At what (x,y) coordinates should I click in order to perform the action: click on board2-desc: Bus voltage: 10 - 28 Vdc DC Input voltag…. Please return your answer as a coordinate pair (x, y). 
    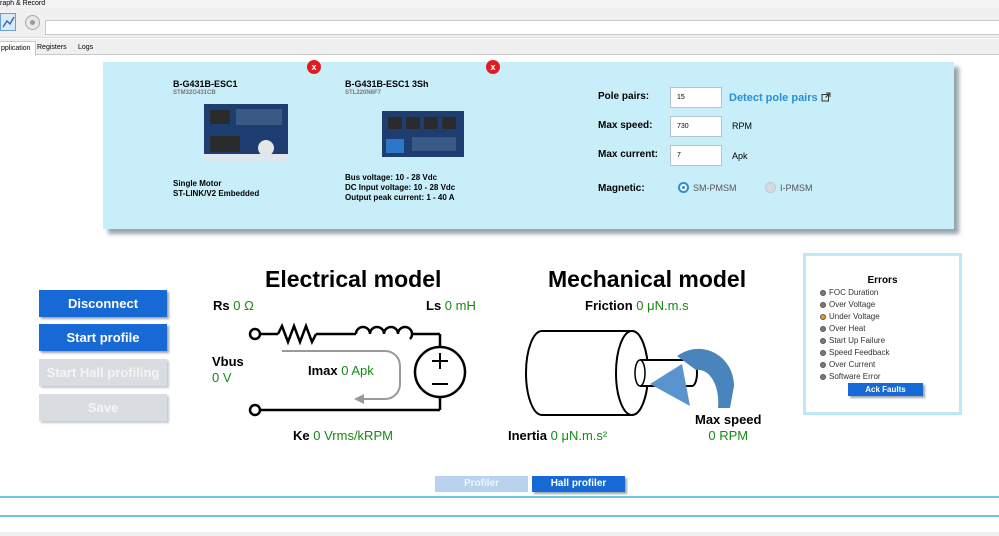
    Looking at the image, I should click on (400, 188).